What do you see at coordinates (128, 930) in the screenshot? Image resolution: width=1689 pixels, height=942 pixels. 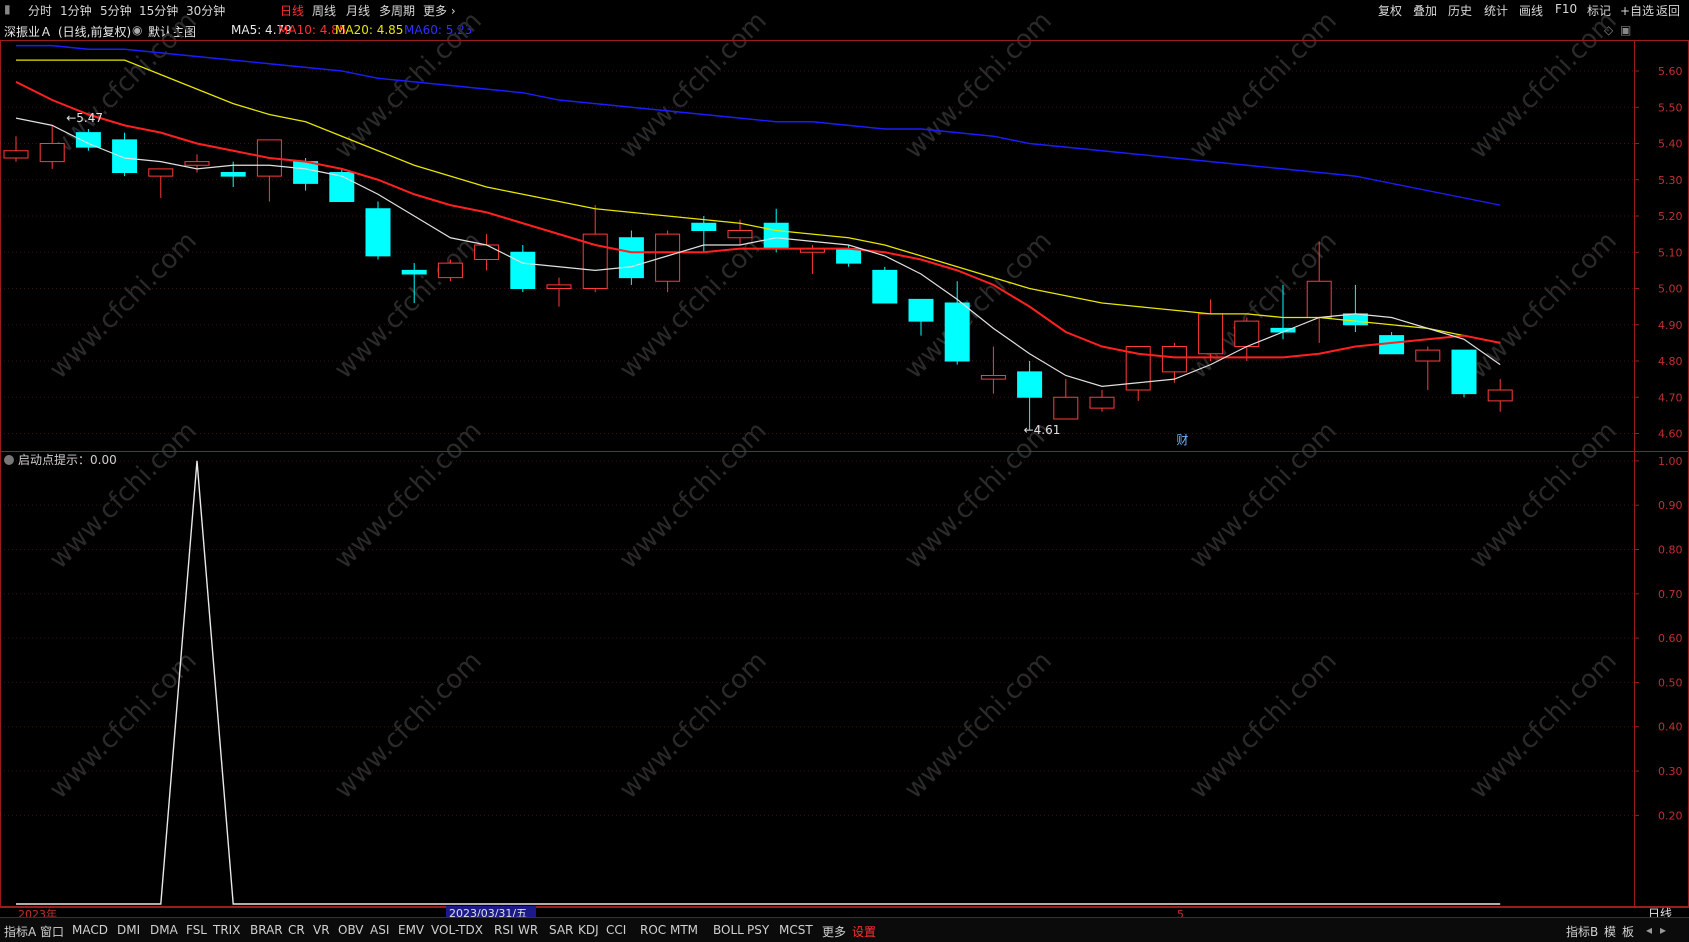 I see `indicator-tab-3: DMI` at bounding box center [128, 930].